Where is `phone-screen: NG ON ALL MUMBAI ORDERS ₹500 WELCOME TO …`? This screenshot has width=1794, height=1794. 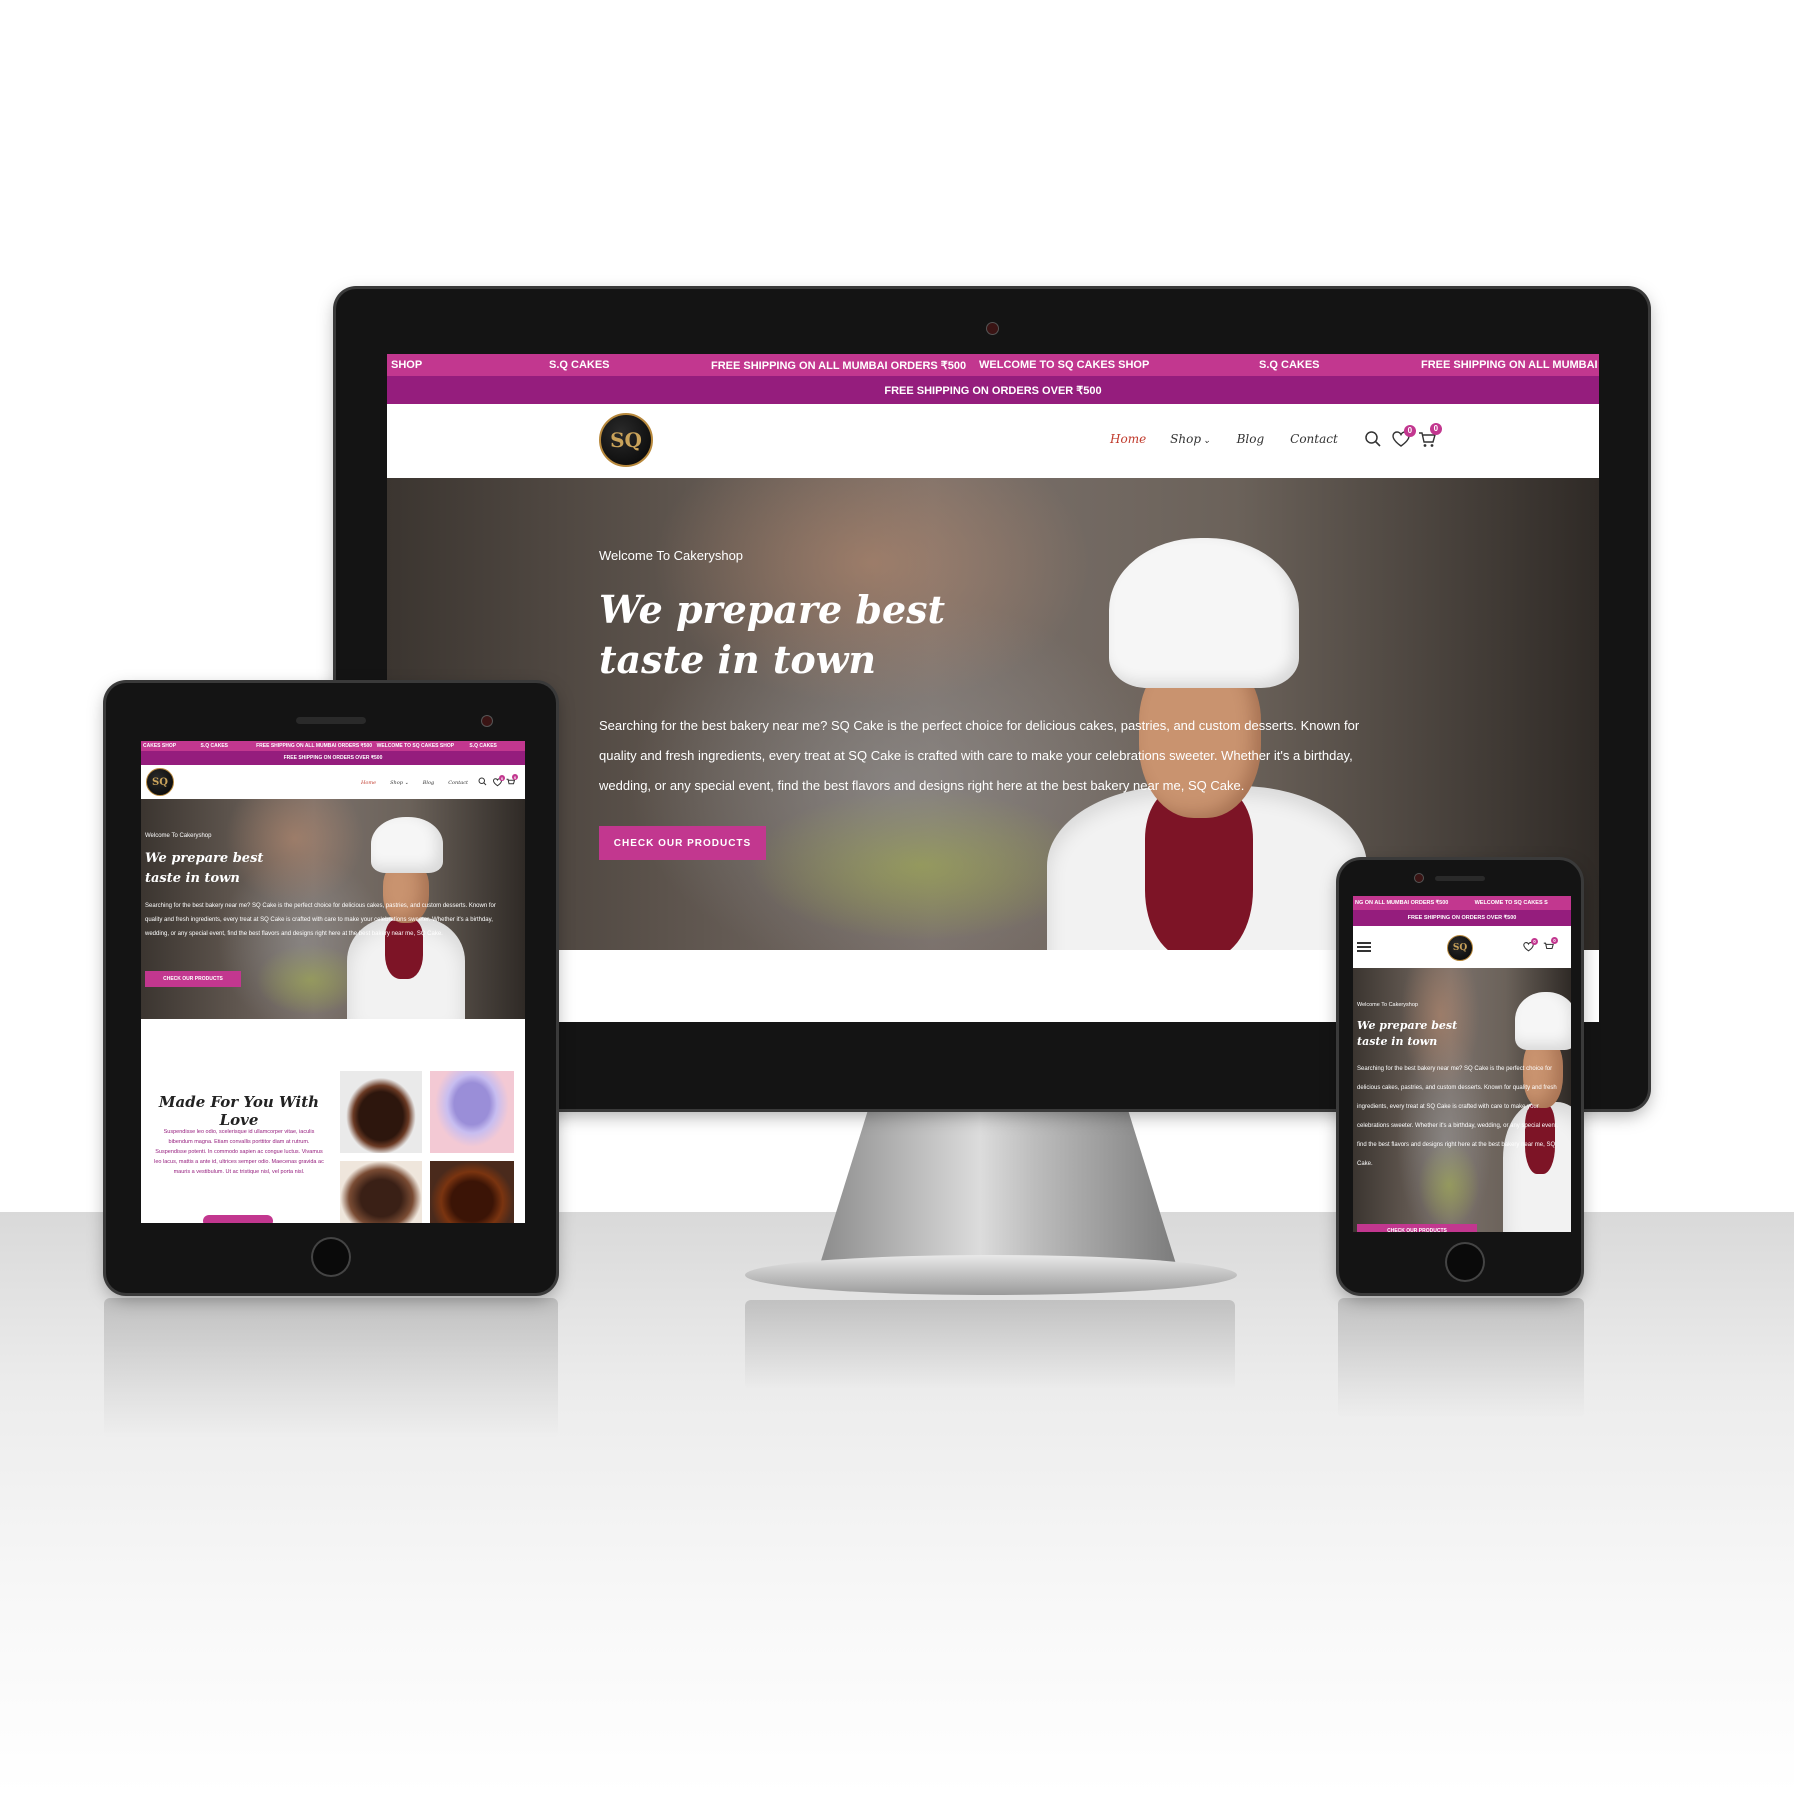 phone-screen: NG ON ALL MUMBAI ORDERS ₹500 WELCOME TO … is located at coordinates (1462, 1064).